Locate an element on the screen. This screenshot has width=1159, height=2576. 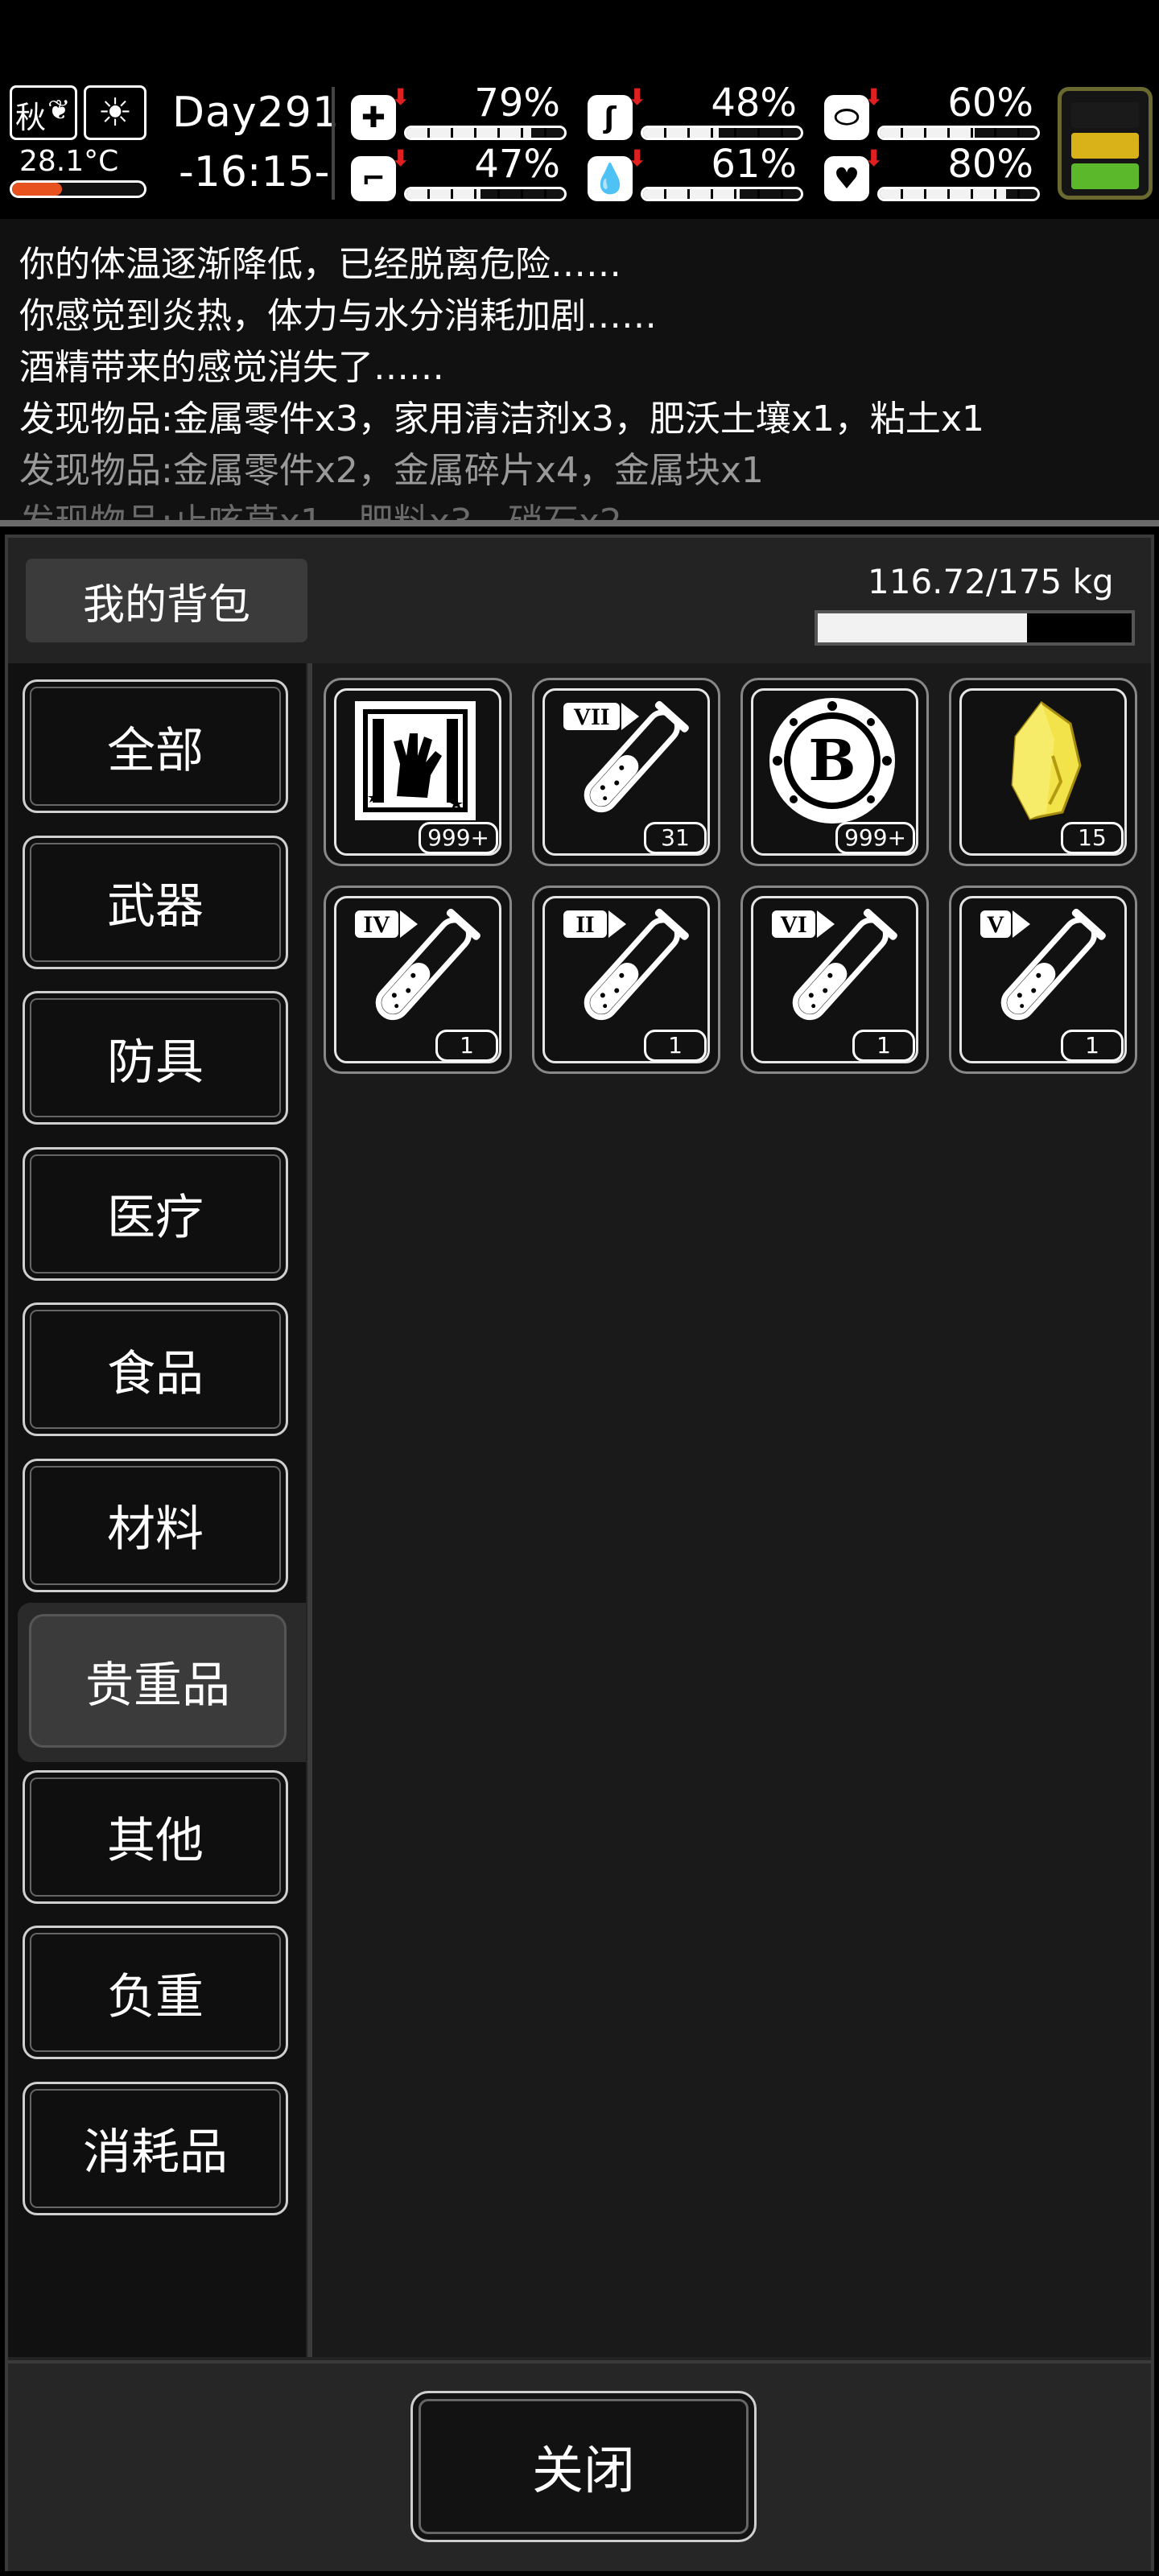
log-line: 发现物品:金属零件x3，家用清洁剂x3，肥沃土壤x1，粘土x1 is located at coordinates (502, 419).